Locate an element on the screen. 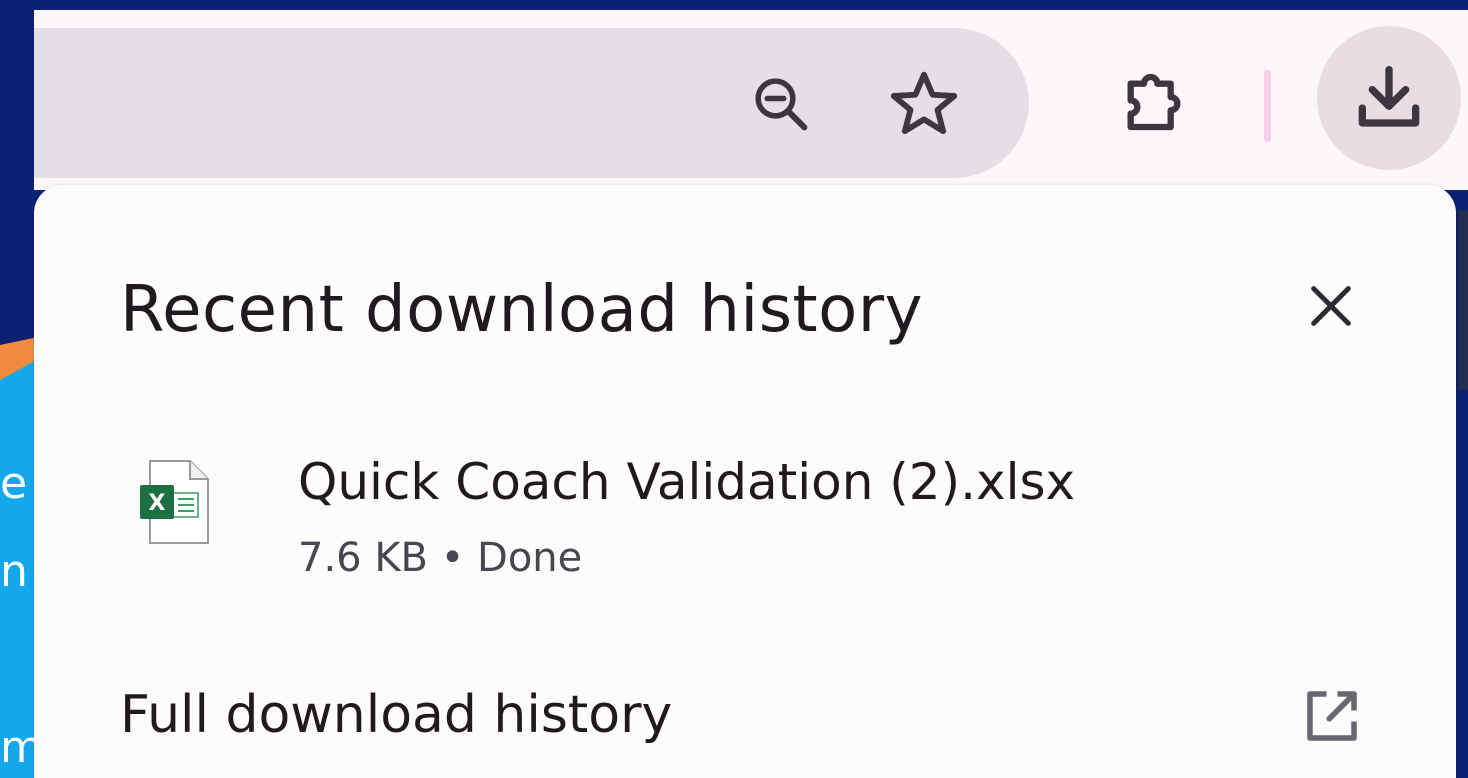 The width and height of the screenshot is (1468, 778). puzzle-piece-icon is located at coordinates (1154, 102).